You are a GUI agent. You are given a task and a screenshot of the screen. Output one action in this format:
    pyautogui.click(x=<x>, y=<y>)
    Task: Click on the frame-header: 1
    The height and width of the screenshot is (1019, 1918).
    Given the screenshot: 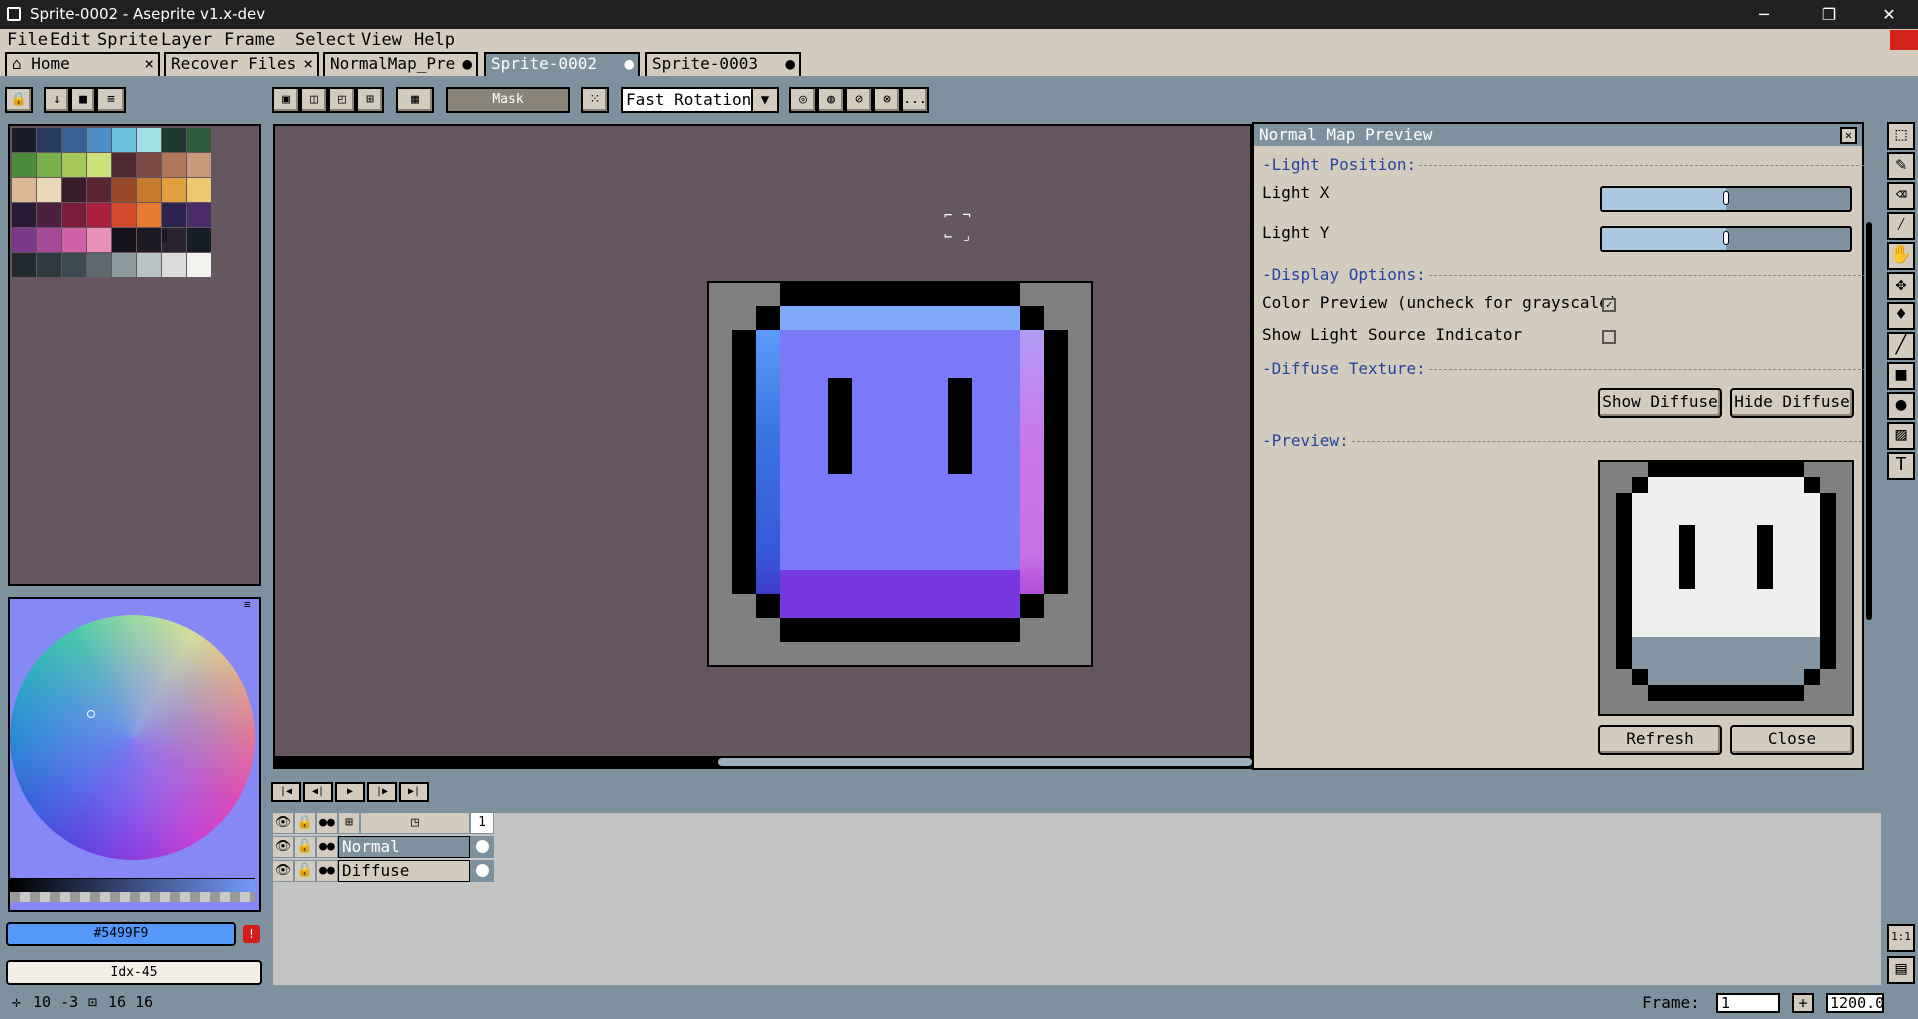 What is the action you would take?
    pyautogui.click(x=482, y=823)
    